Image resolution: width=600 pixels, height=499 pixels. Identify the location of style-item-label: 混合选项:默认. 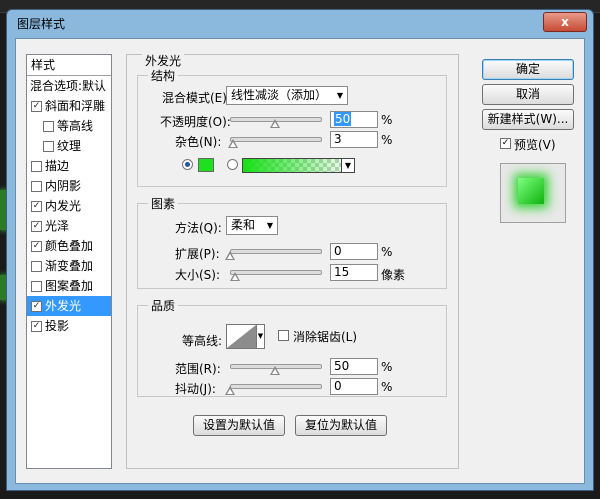
(68, 86).